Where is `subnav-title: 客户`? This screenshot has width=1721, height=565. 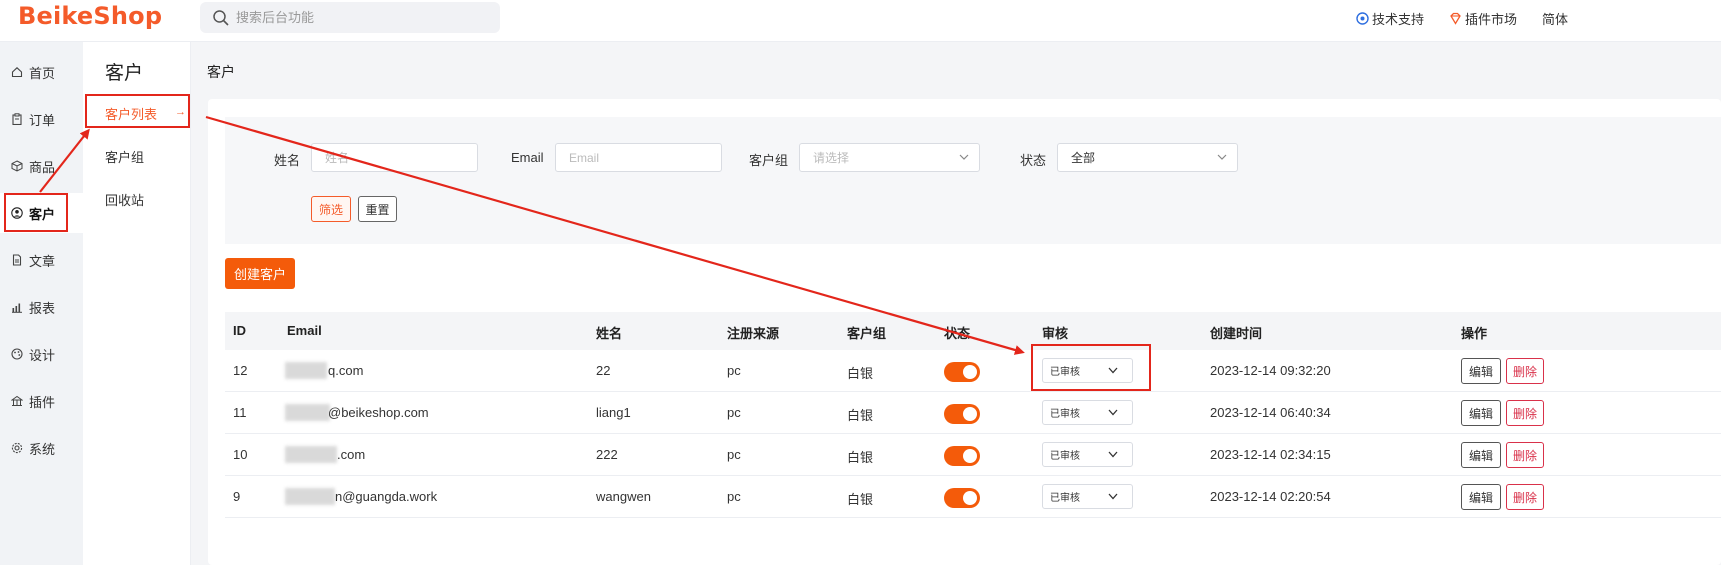 subnav-title: 客户 is located at coordinates (124, 73).